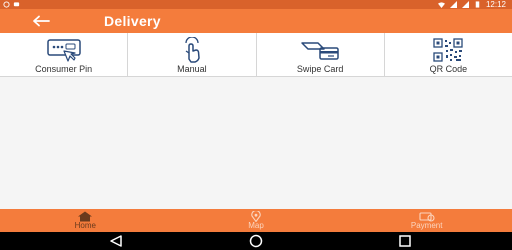 This screenshot has height=250, width=512. What do you see at coordinates (63, 50) in the screenshot?
I see `pin-pad-icon` at bounding box center [63, 50].